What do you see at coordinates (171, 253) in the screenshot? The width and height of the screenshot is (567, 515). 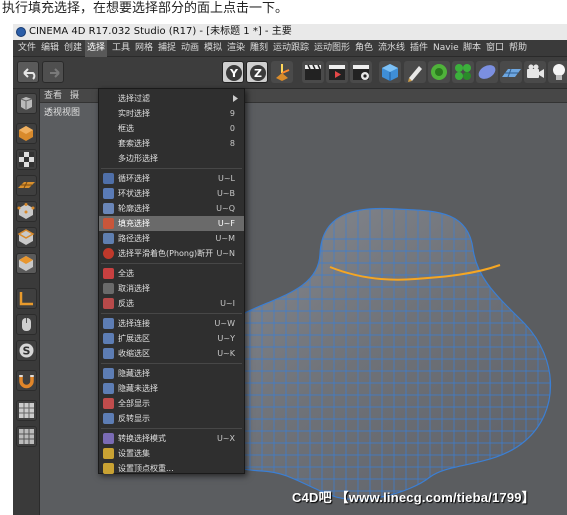 I see `menu-item-phong-break-selection: 选择平滑着色(Phong)断开 U~N` at bounding box center [171, 253].